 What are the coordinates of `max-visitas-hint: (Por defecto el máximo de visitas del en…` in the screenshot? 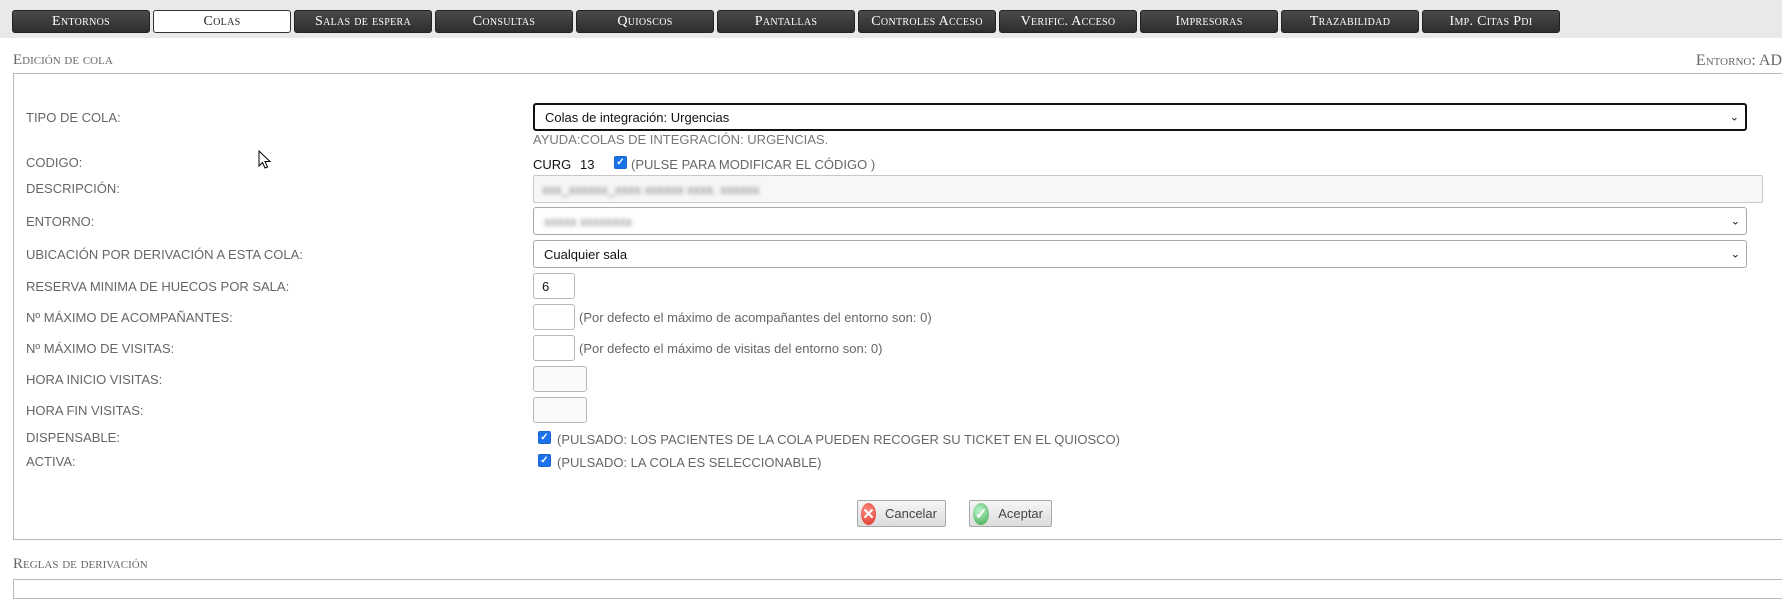 It's located at (731, 348).